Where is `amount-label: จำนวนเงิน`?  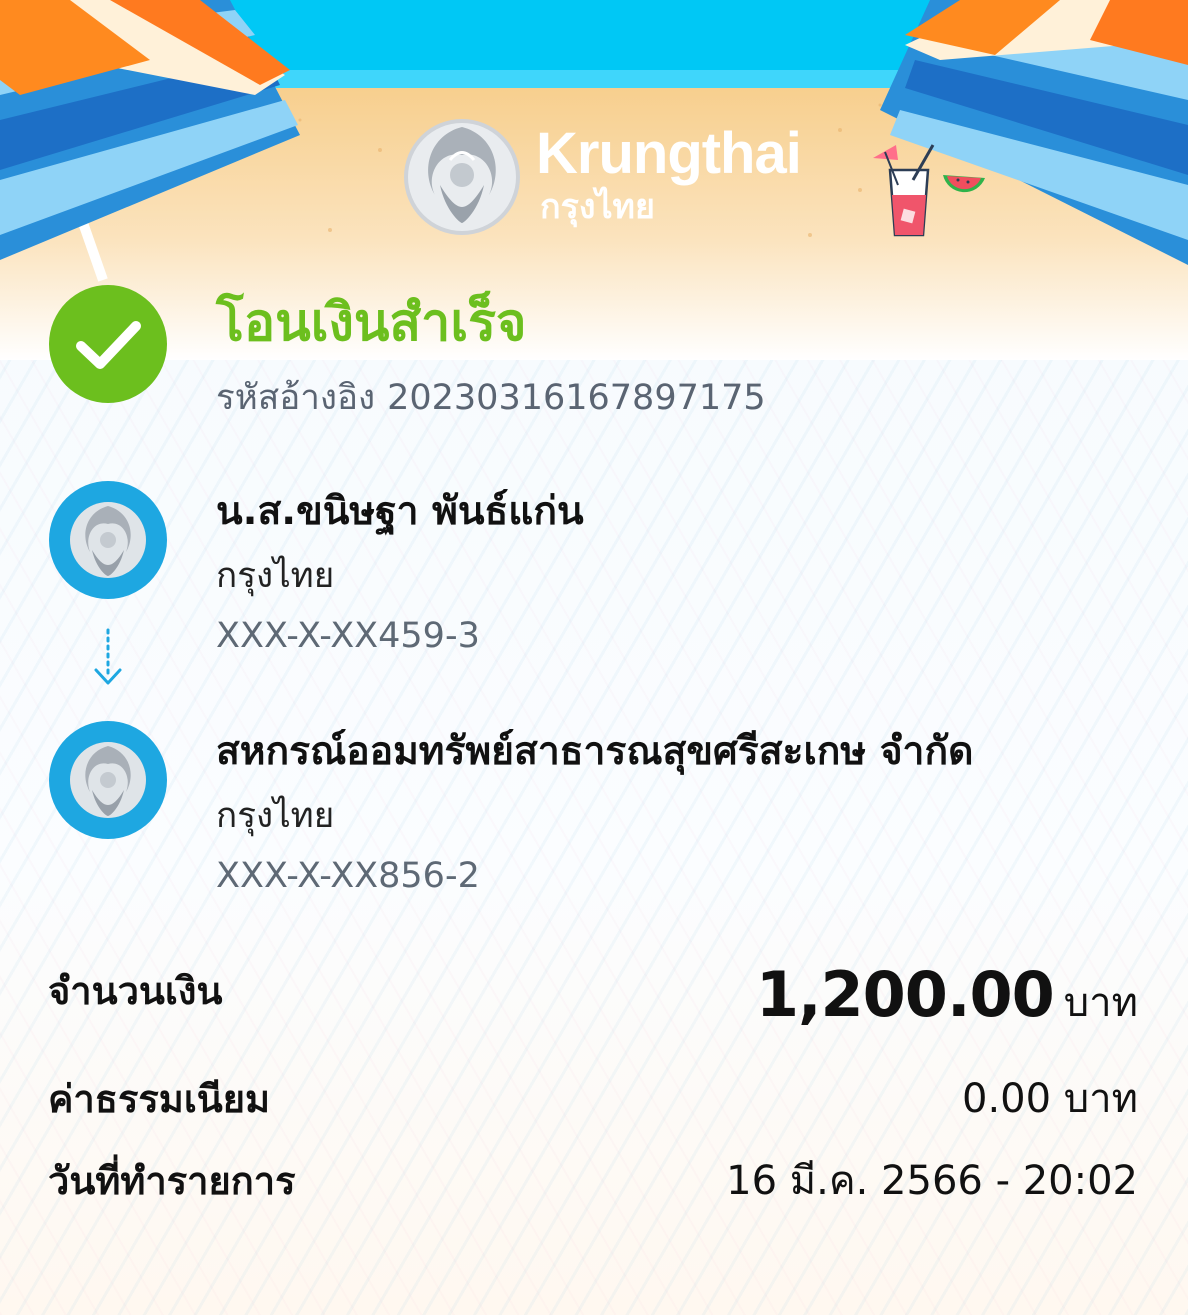 amount-label: จำนวนเงิน is located at coordinates (135, 991).